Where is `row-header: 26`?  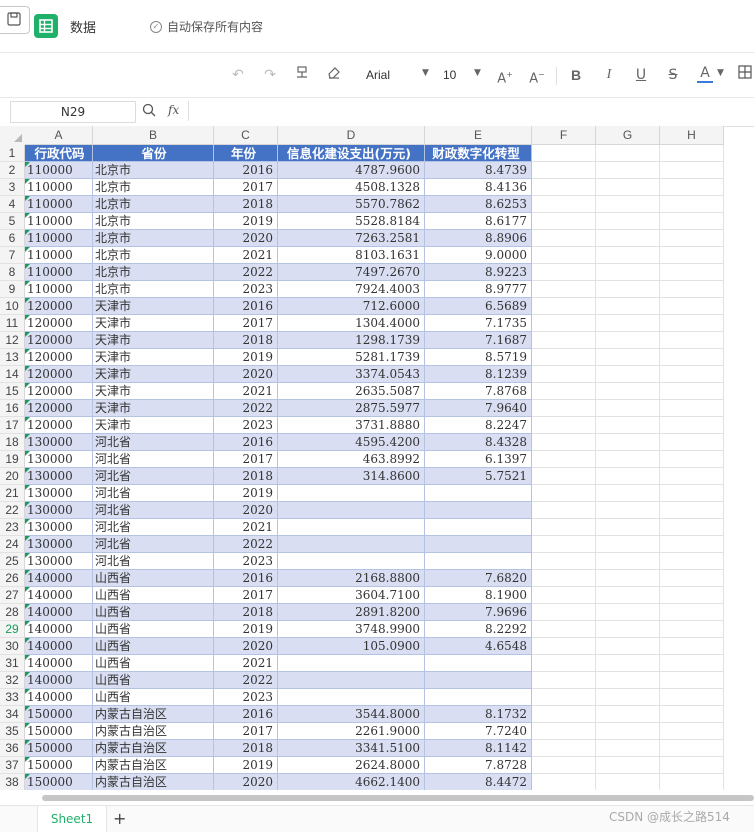
row-header: 26 is located at coordinates (12, 578).